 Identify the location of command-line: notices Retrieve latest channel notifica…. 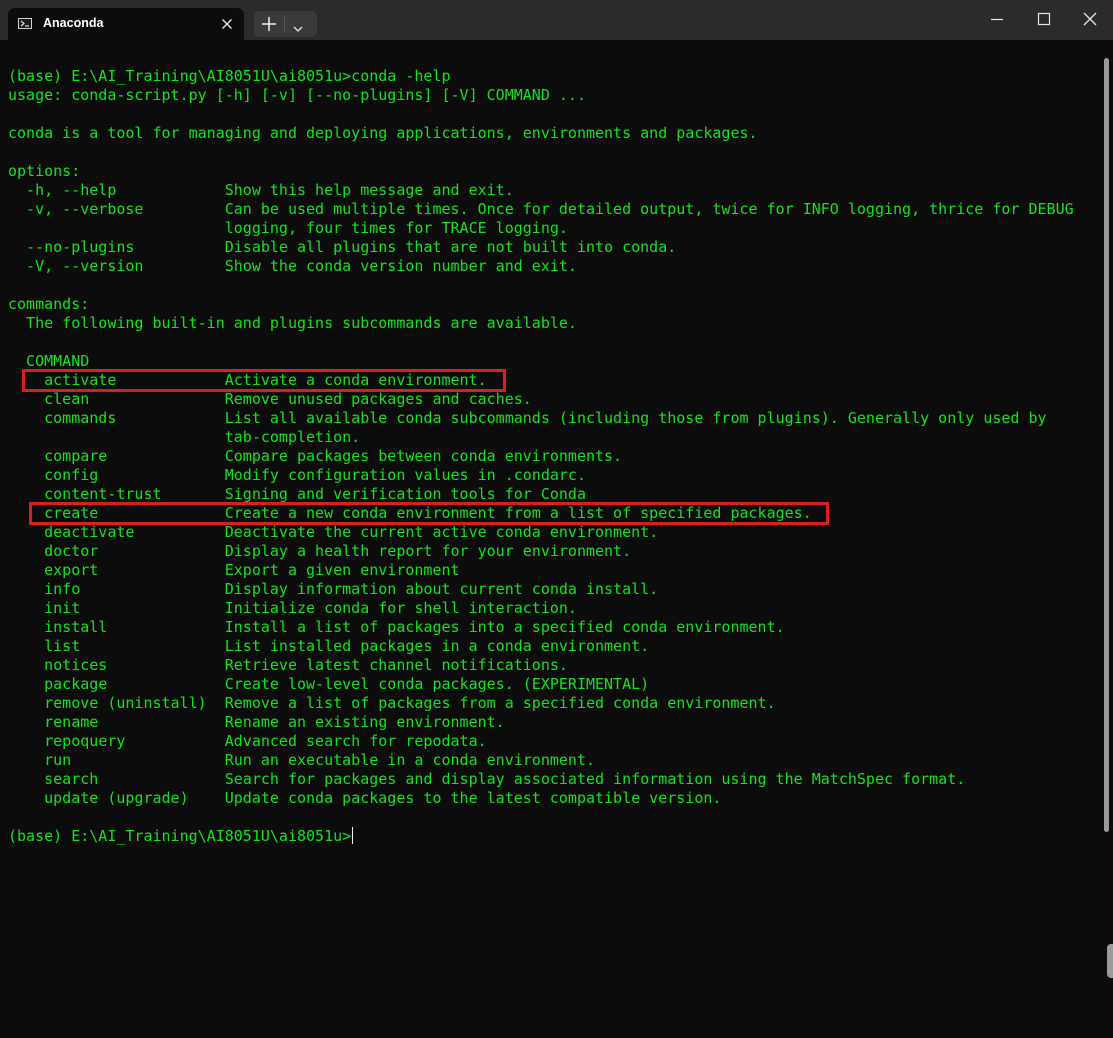
(288, 665).